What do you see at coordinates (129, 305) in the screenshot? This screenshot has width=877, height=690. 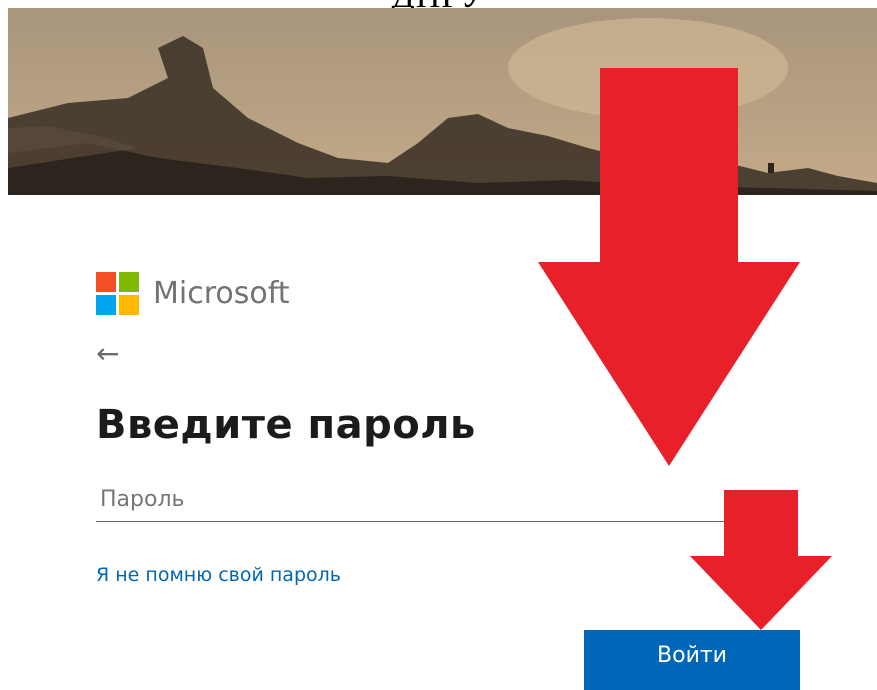 I see `logo-square-yellow` at bounding box center [129, 305].